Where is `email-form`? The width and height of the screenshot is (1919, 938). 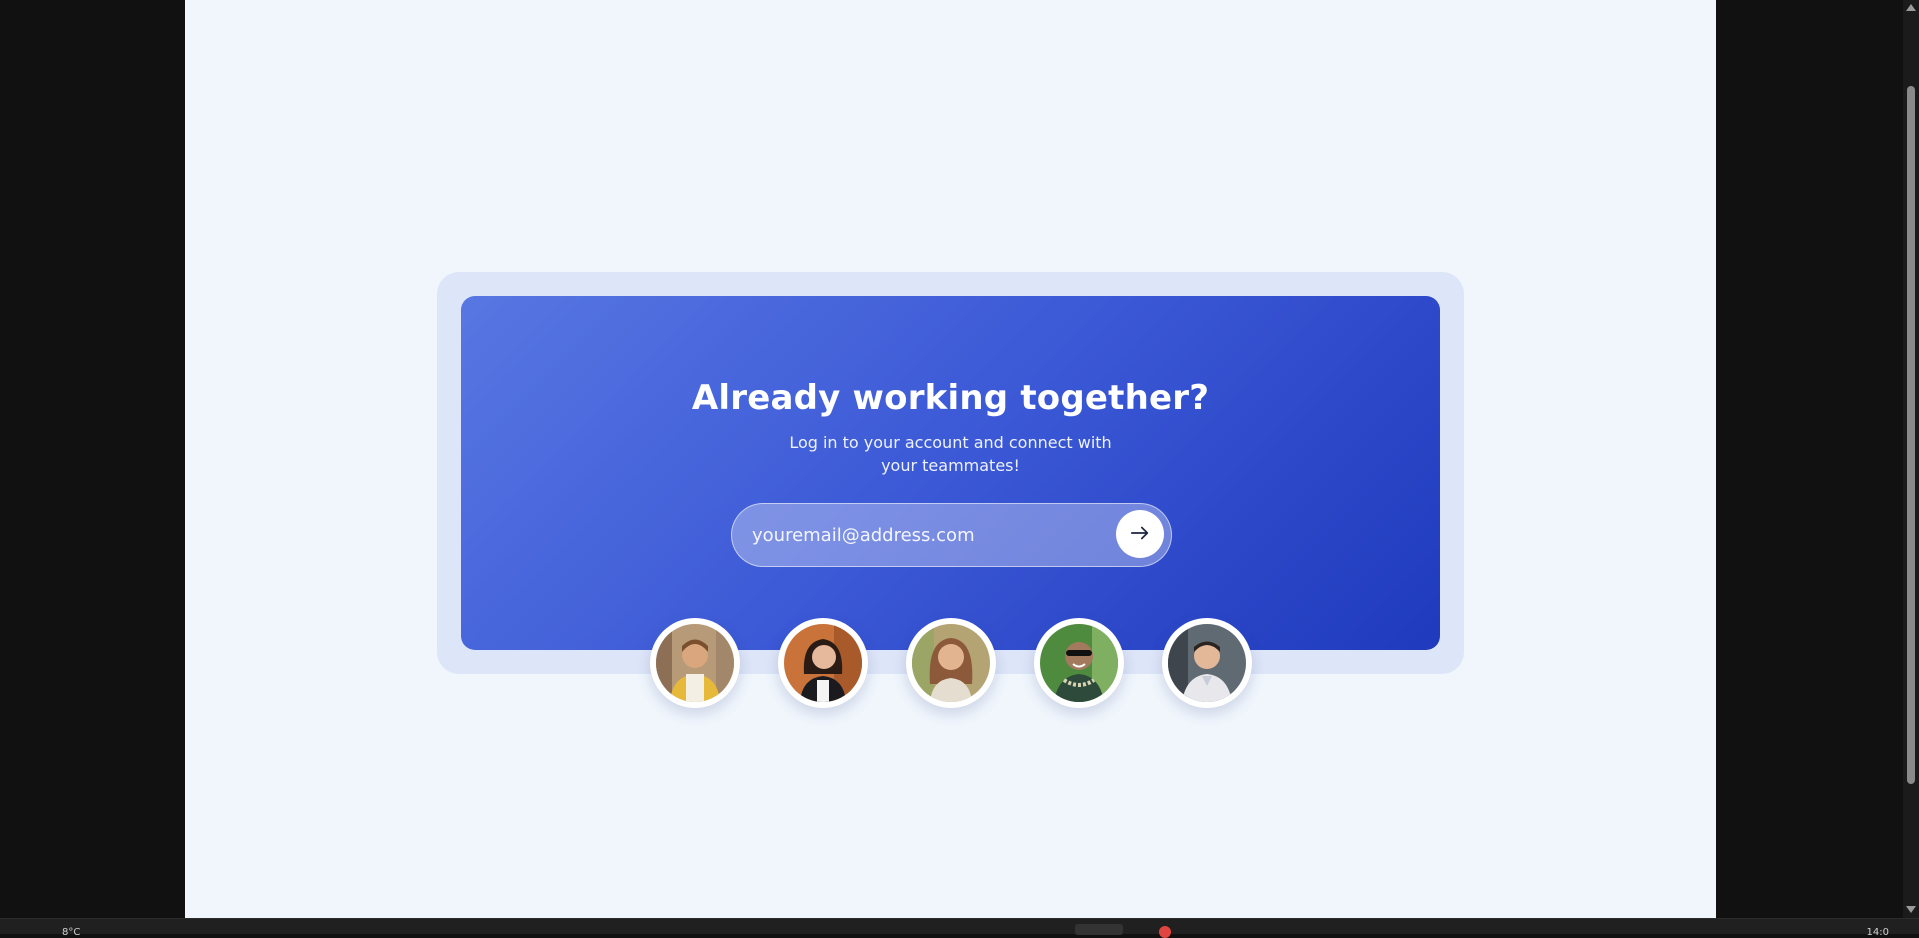
email-form is located at coordinates (951, 535).